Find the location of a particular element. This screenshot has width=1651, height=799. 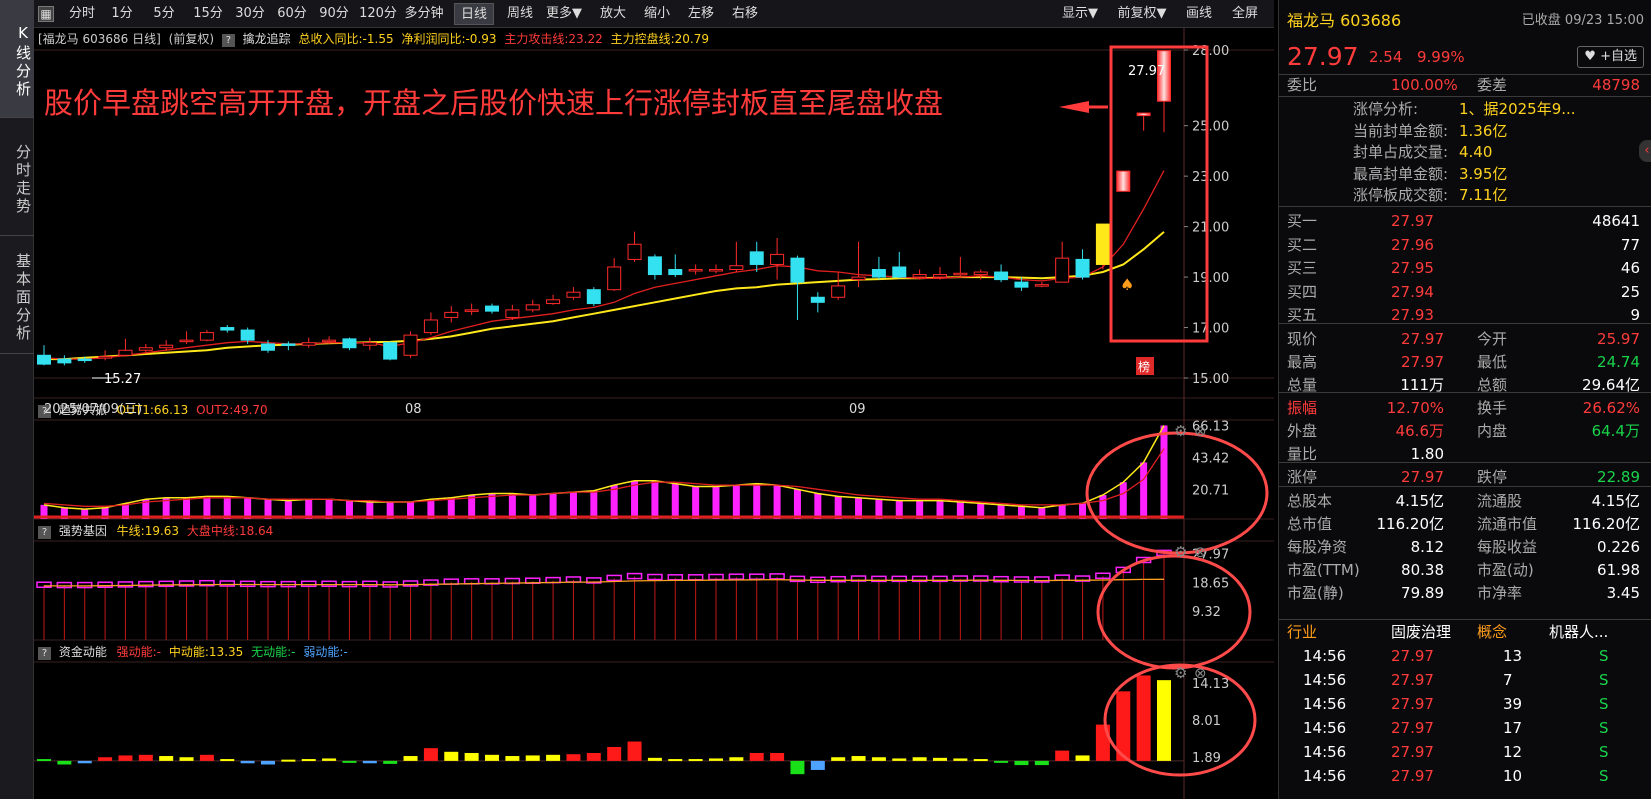

y-tick-label: 25.00 is located at coordinates (1210, 127).